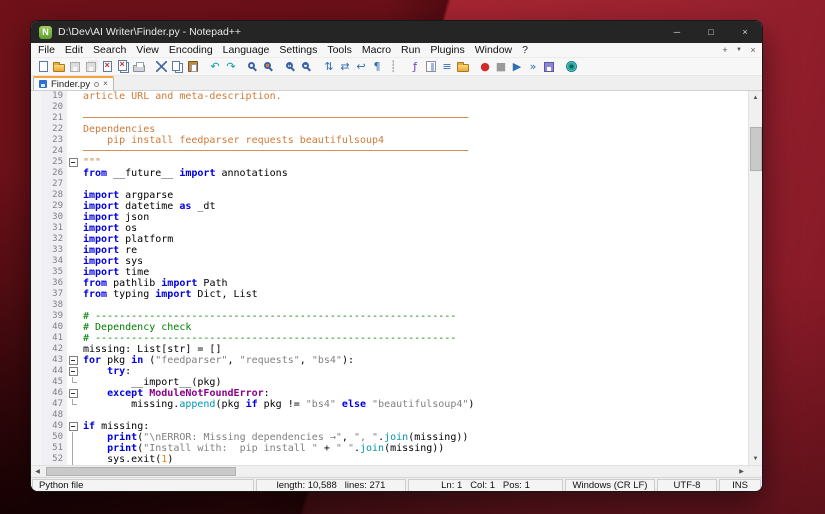 Image resolution: width=825 pixels, height=514 pixels. I want to click on menu-item-plugins: Plugins, so click(447, 50).